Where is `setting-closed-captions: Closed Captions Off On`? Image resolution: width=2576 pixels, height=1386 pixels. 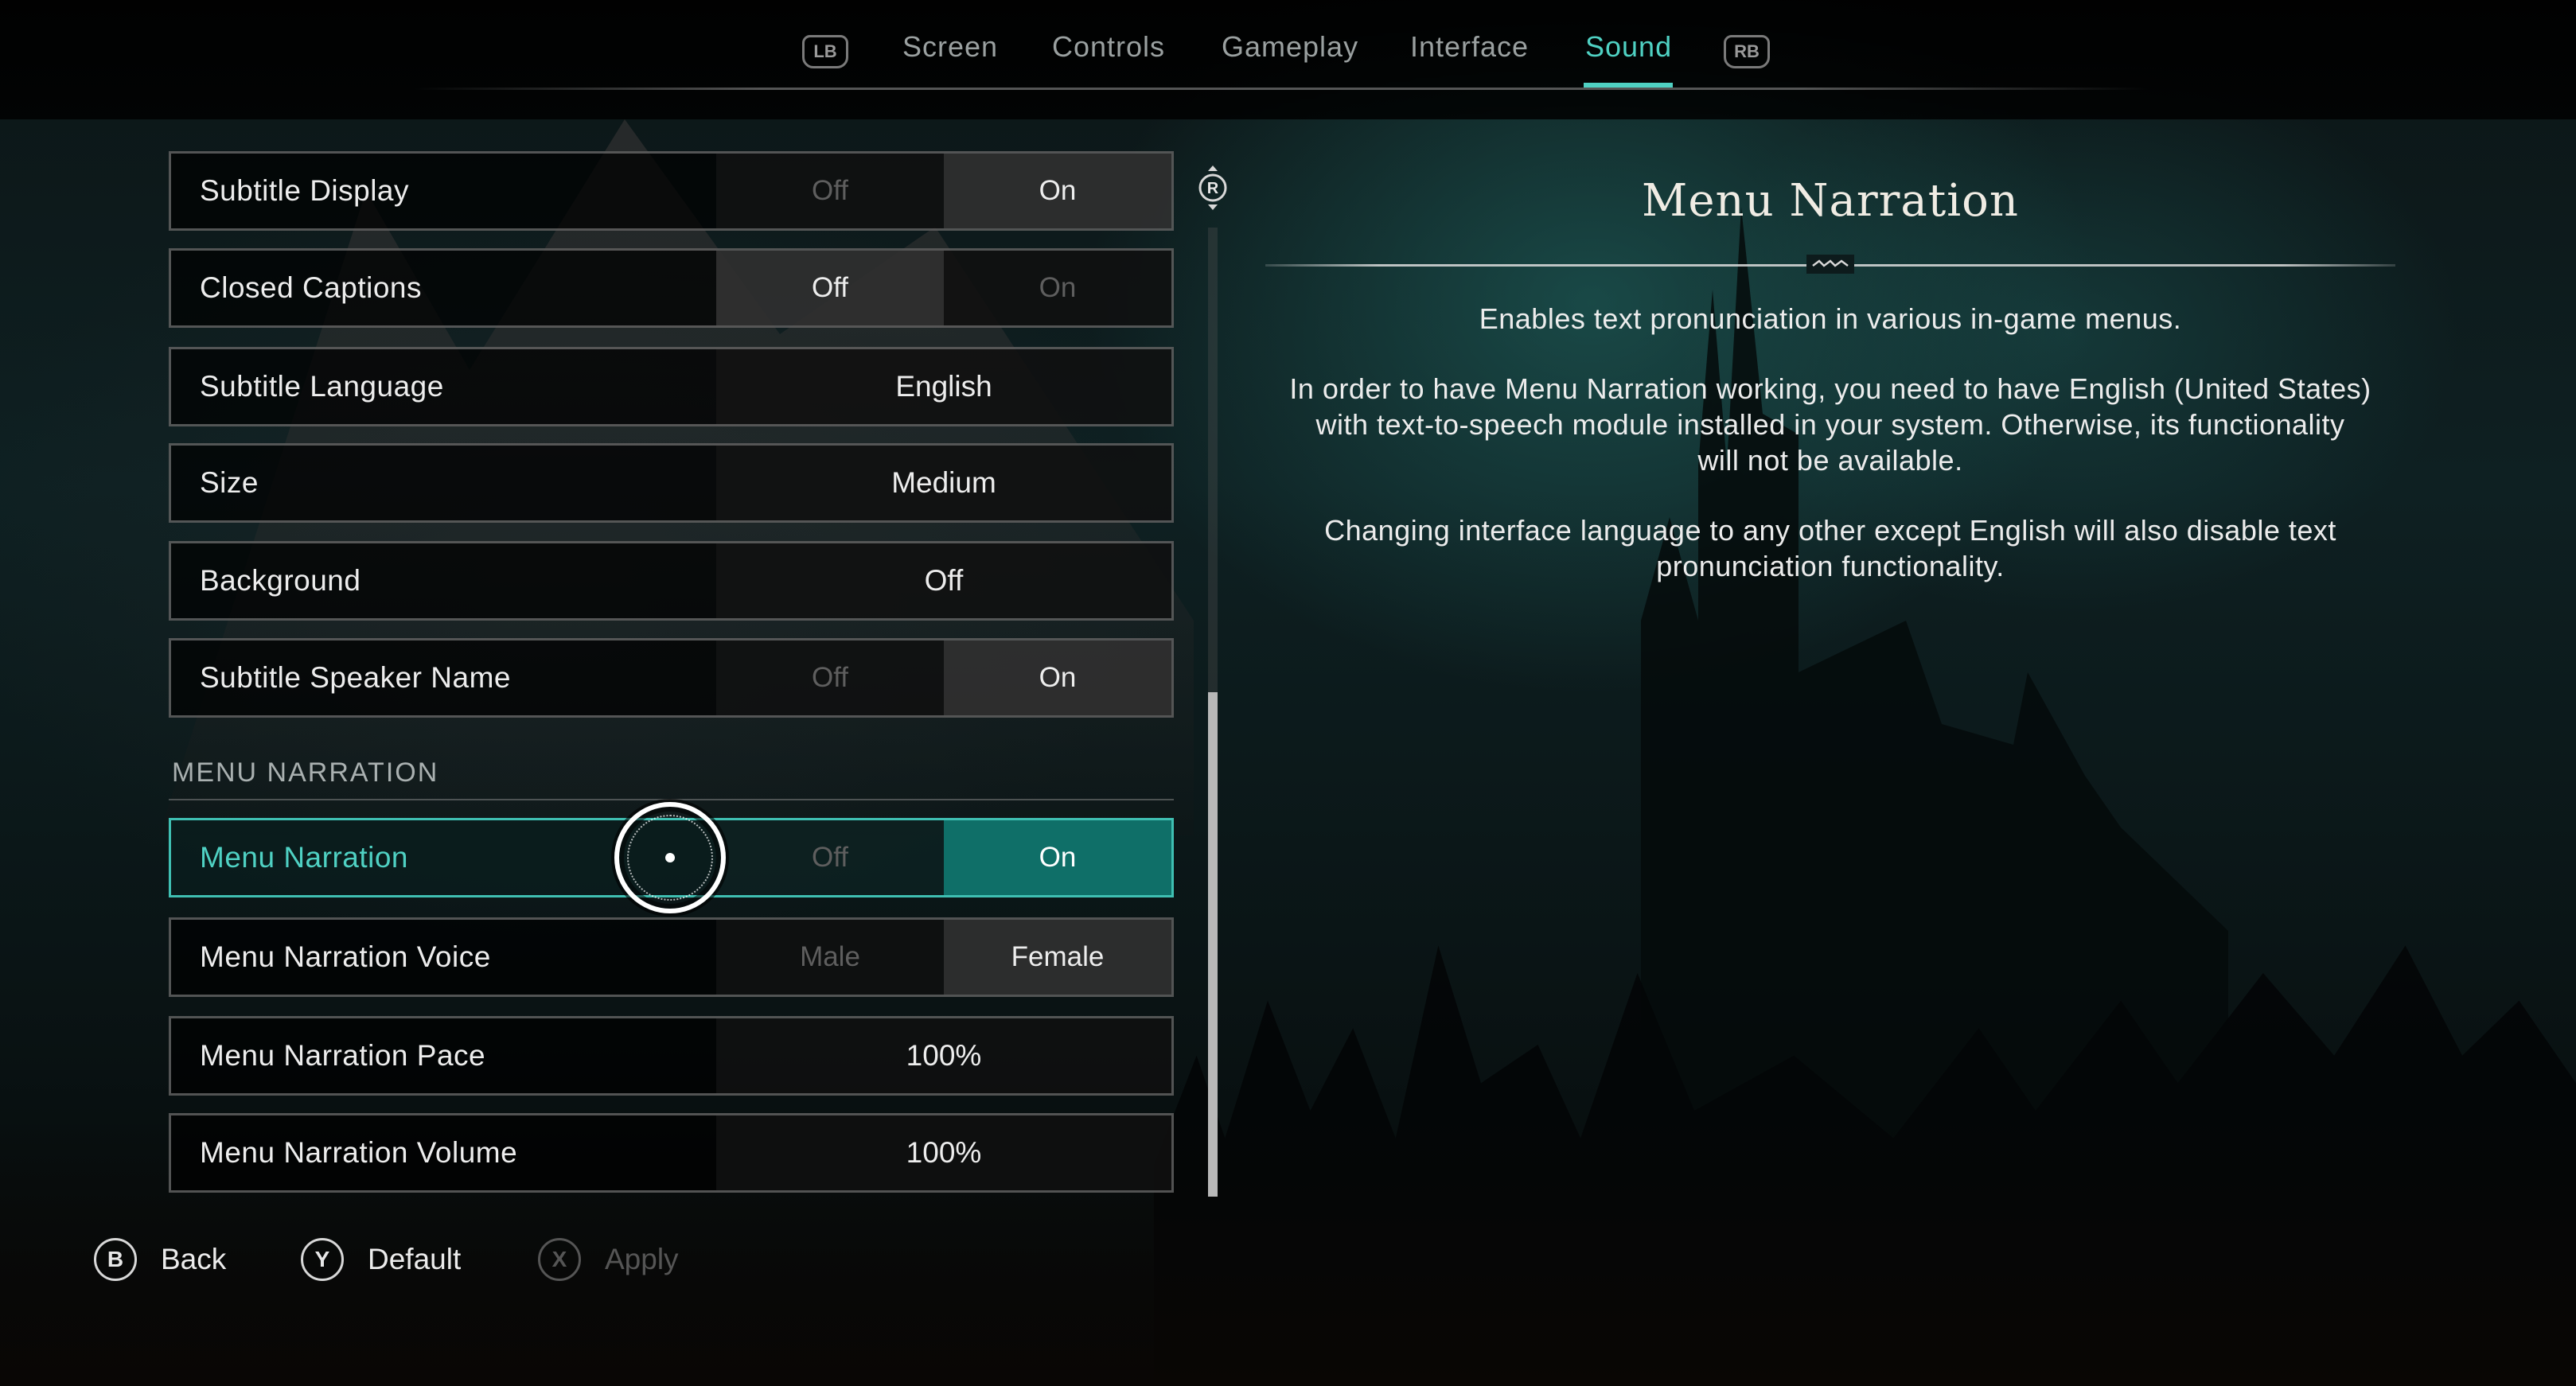
setting-closed-captions: Closed Captions Off On is located at coordinates (671, 288).